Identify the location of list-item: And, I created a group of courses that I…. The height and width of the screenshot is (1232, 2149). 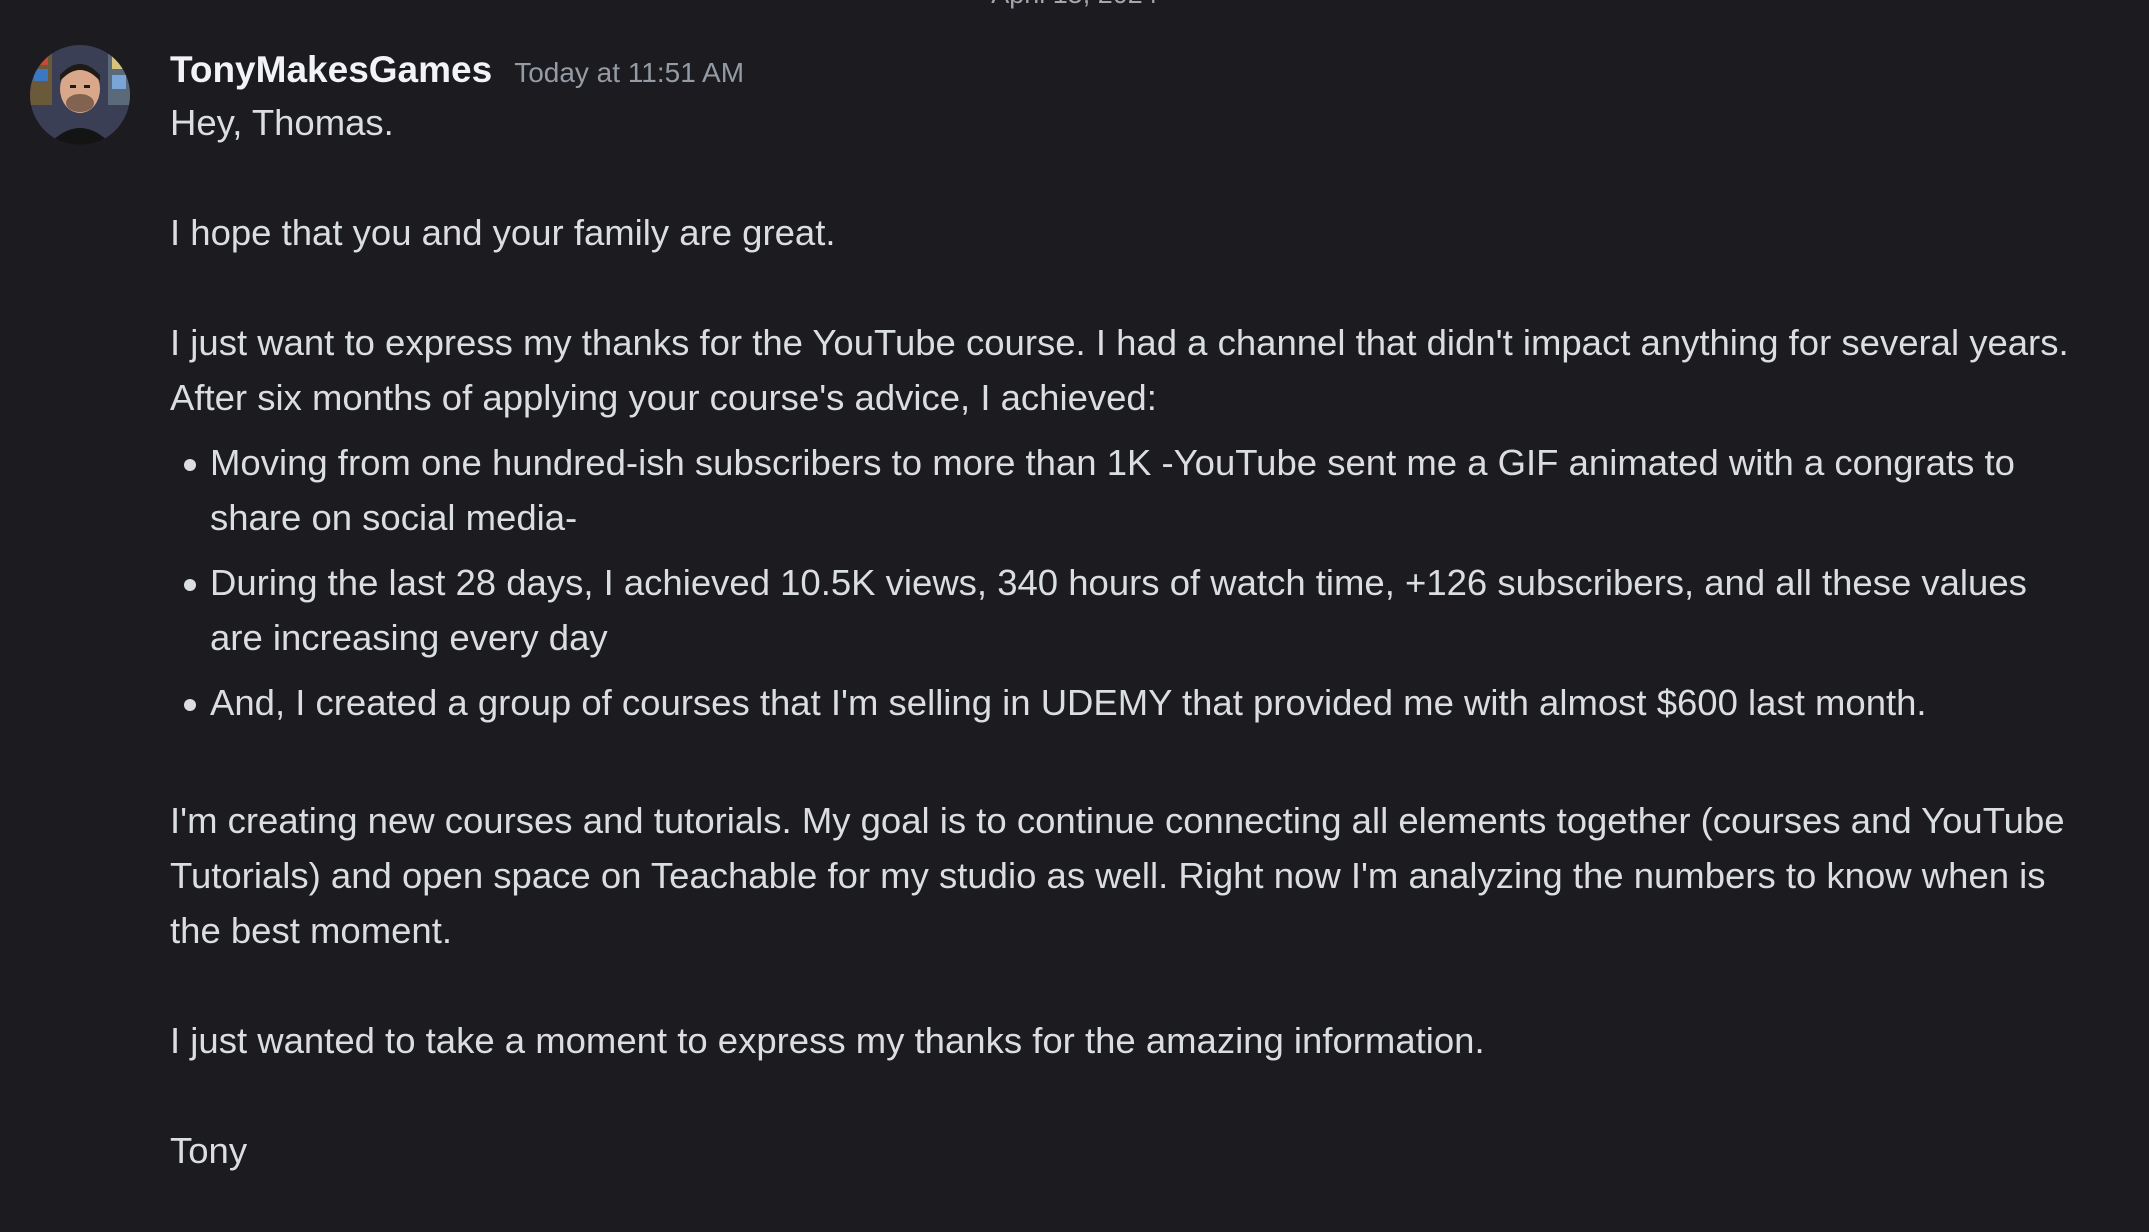
(1127, 702).